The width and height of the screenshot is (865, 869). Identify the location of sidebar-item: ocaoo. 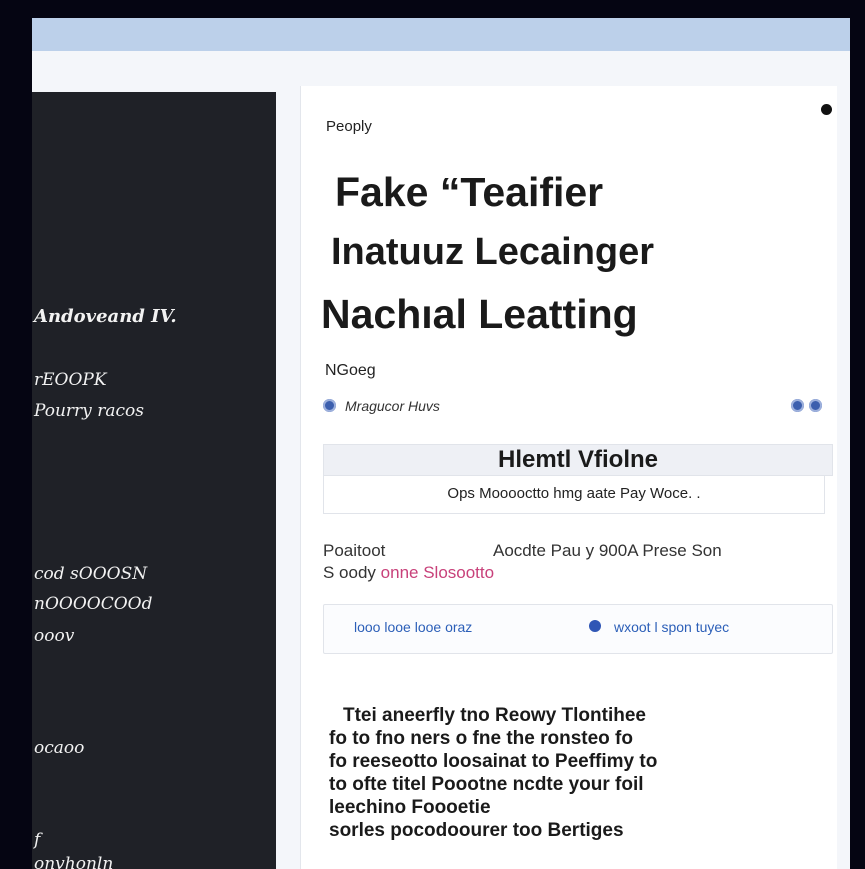
(59, 748).